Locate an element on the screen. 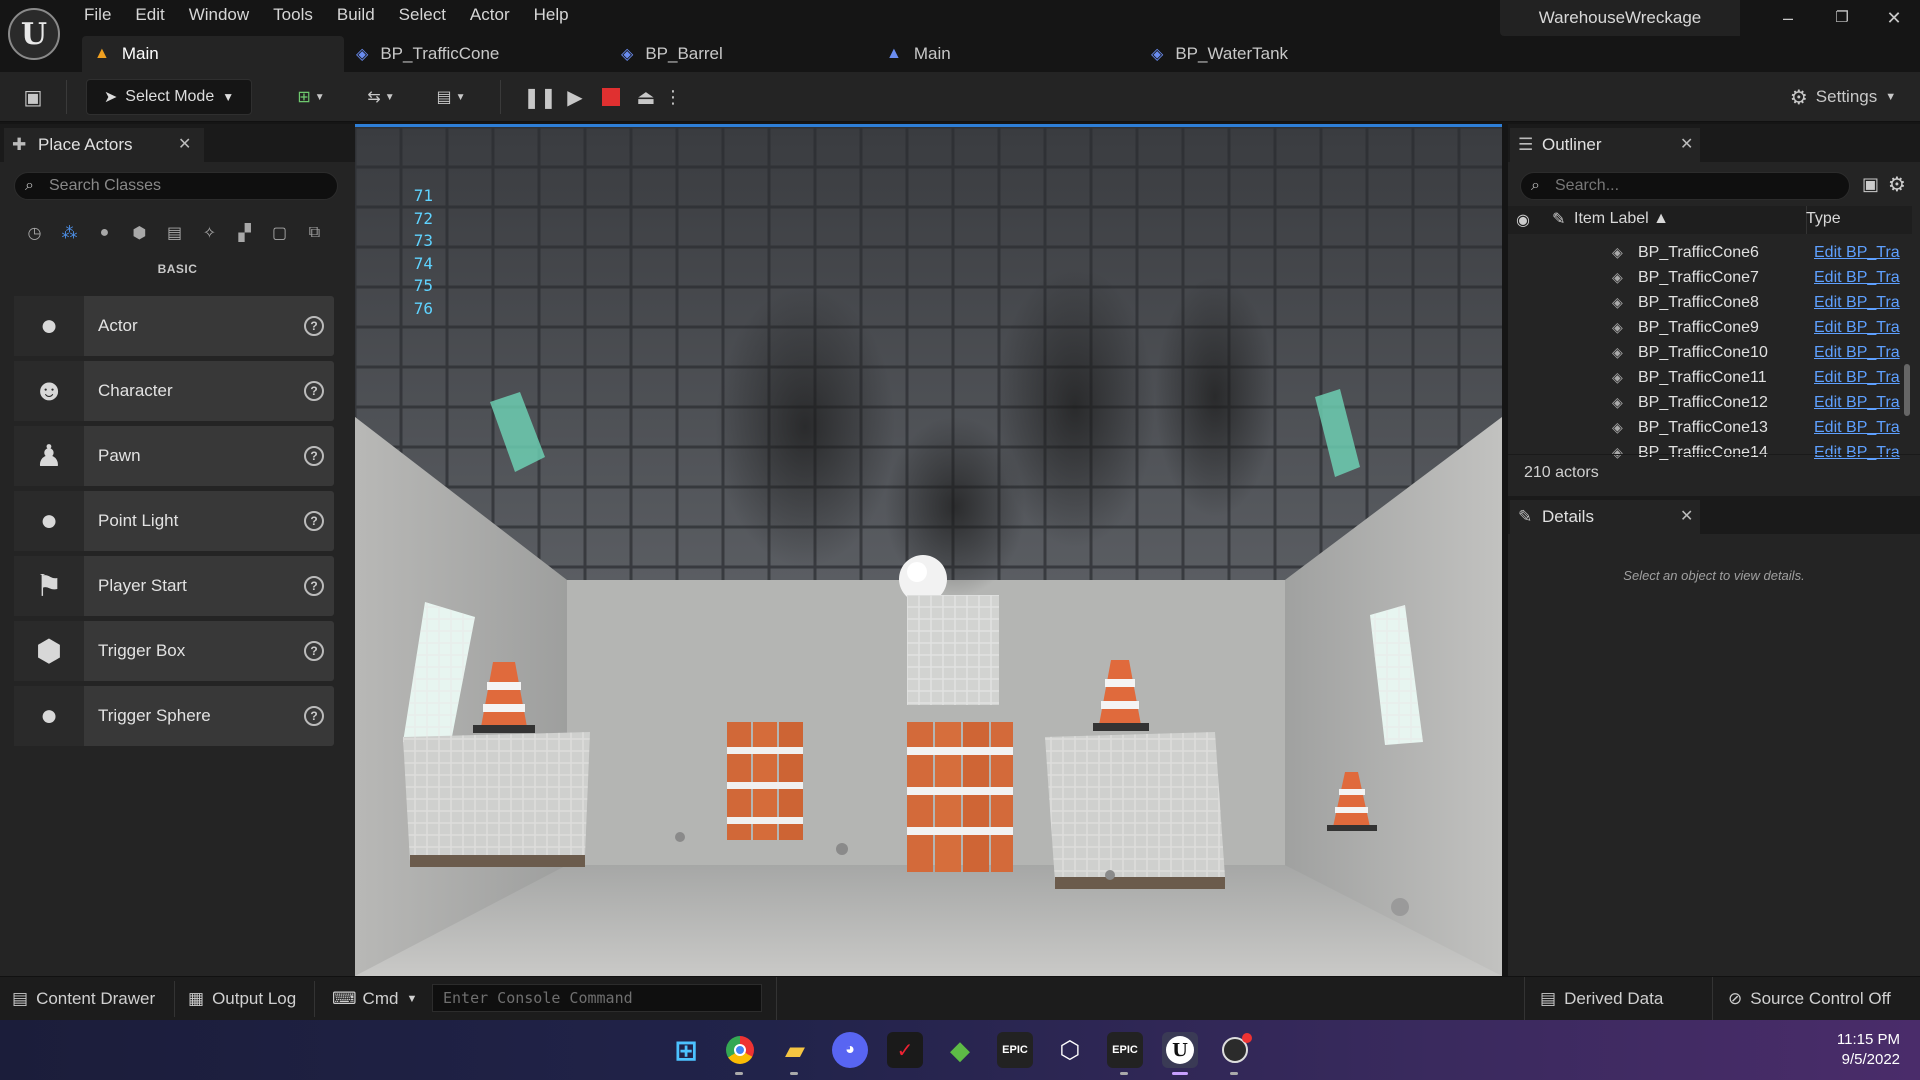 The width and height of the screenshot is (1920, 1080). tab-main-graph: ▲ Main is located at coordinates (1006, 54).